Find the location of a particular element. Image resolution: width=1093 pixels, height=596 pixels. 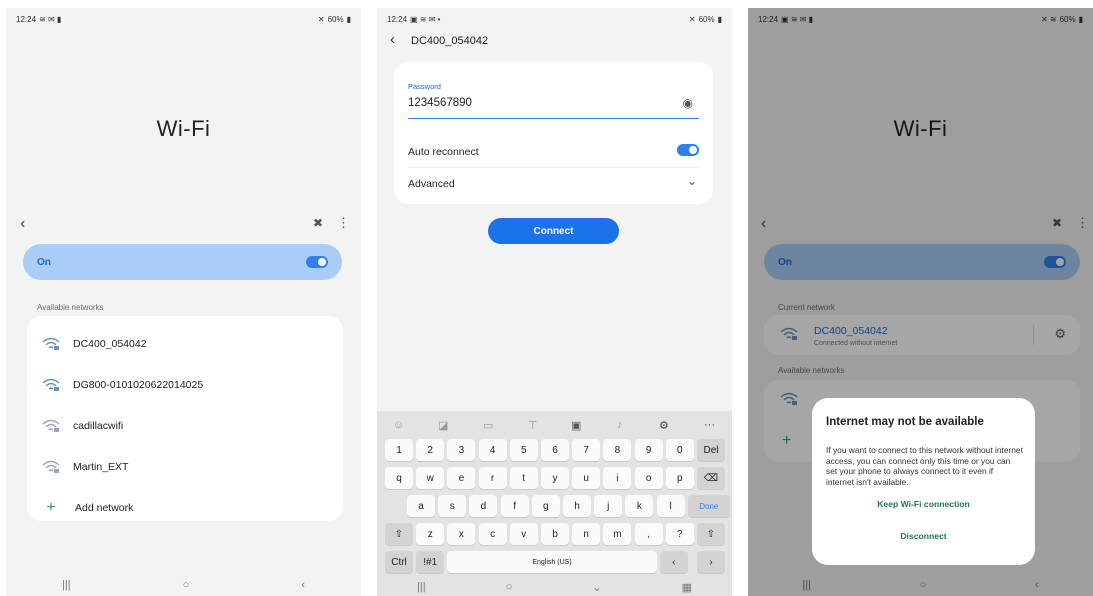

key-l: l is located at coordinates (670, 506).